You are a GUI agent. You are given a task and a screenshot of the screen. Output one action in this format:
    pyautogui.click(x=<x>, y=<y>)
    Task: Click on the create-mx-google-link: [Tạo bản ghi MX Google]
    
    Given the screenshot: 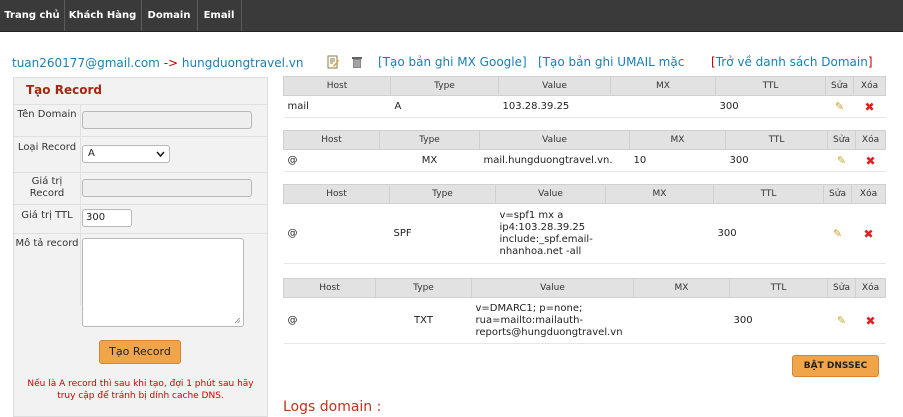 What is the action you would take?
    pyautogui.click(x=452, y=62)
    